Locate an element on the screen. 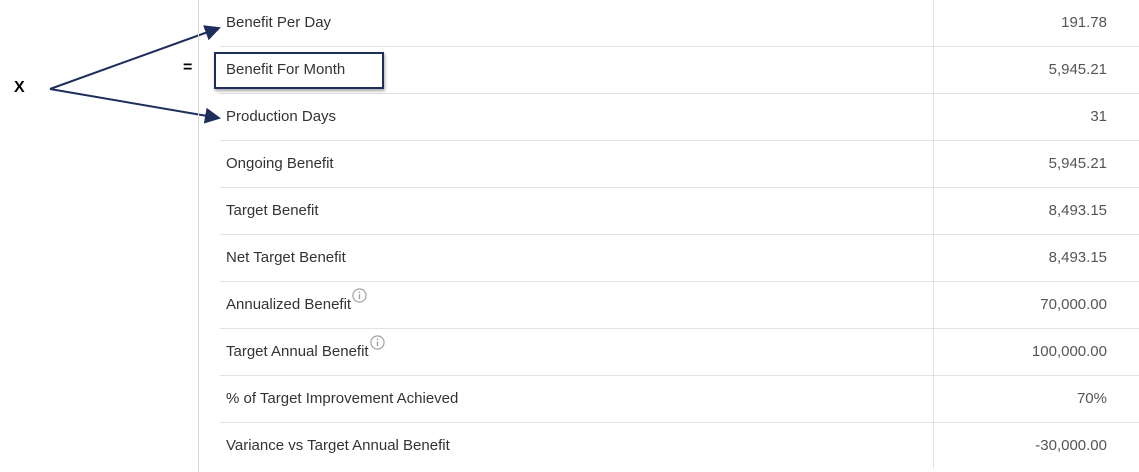  table-row: Target Benefit 8,493.15 is located at coordinates (679, 211).